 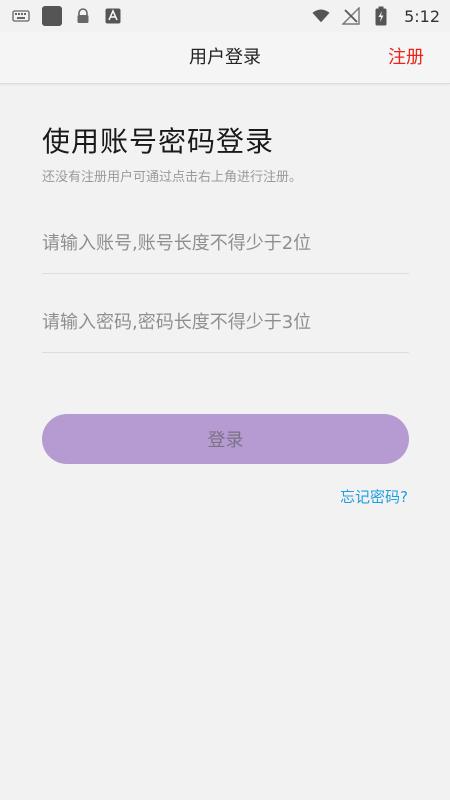 I want to click on font-icon, so click(x=113, y=16).